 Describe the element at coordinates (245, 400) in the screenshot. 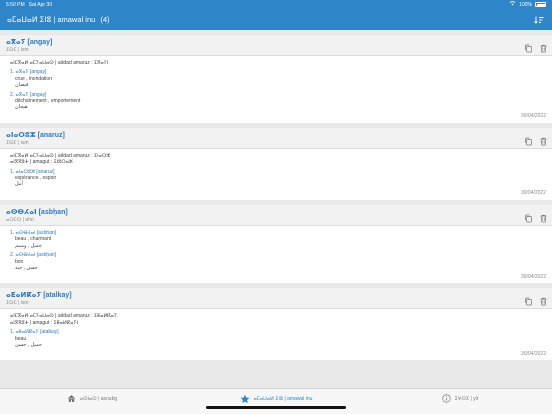

I see `star-icon` at that location.